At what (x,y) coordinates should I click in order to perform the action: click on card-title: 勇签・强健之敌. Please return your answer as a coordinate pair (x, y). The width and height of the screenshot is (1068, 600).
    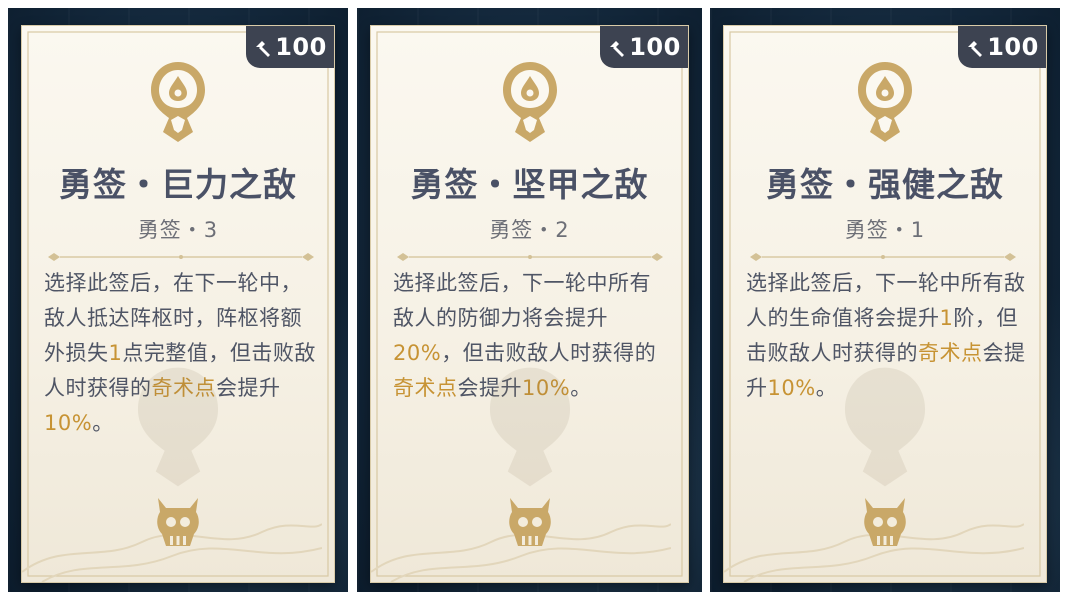
    Looking at the image, I should click on (885, 184).